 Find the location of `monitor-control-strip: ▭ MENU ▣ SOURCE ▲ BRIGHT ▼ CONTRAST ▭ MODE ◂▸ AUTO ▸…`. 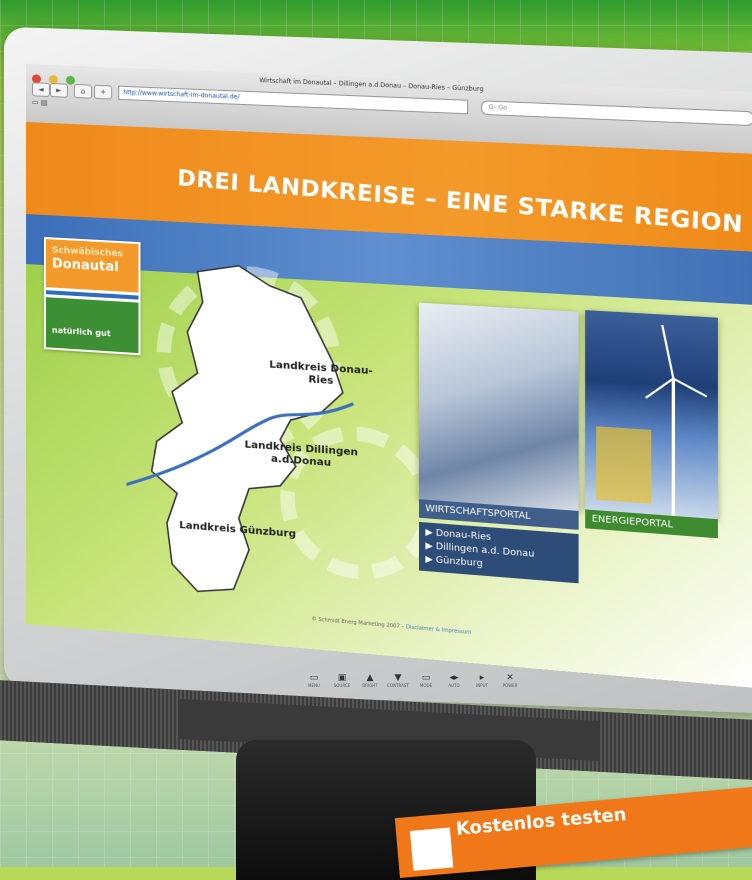

monitor-control-strip: ▭ MENU ▣ SOURCE ▲ BRIGHT ▼ CONTRAST ▭ MODE ◂▸ AUTO ▸… is located at coordinates (465, 686).